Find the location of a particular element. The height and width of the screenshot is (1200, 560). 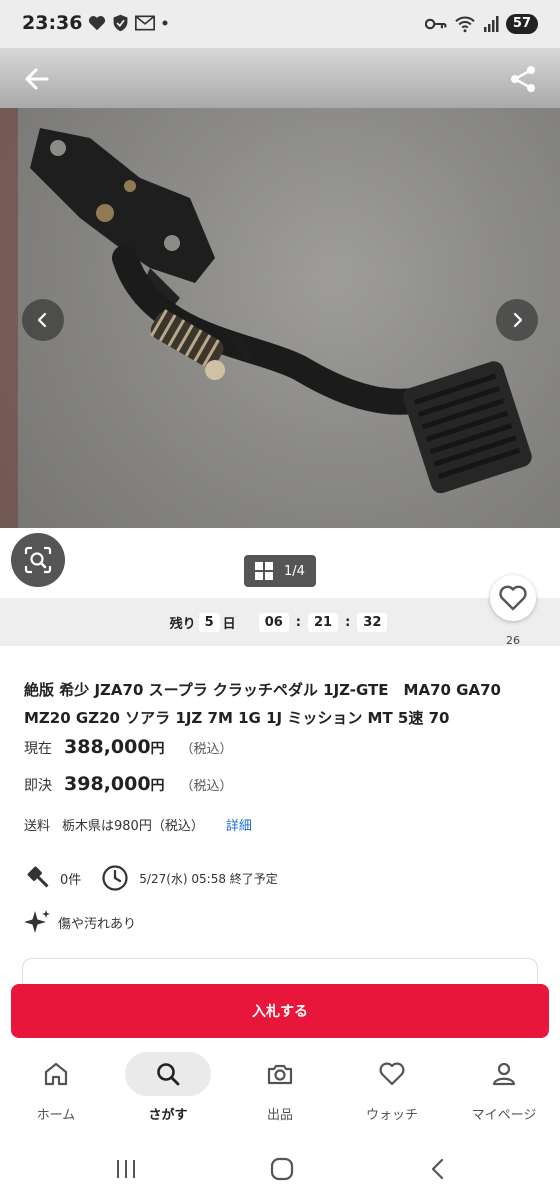

seconds-value: 32 is located at coordinates (372, 622).